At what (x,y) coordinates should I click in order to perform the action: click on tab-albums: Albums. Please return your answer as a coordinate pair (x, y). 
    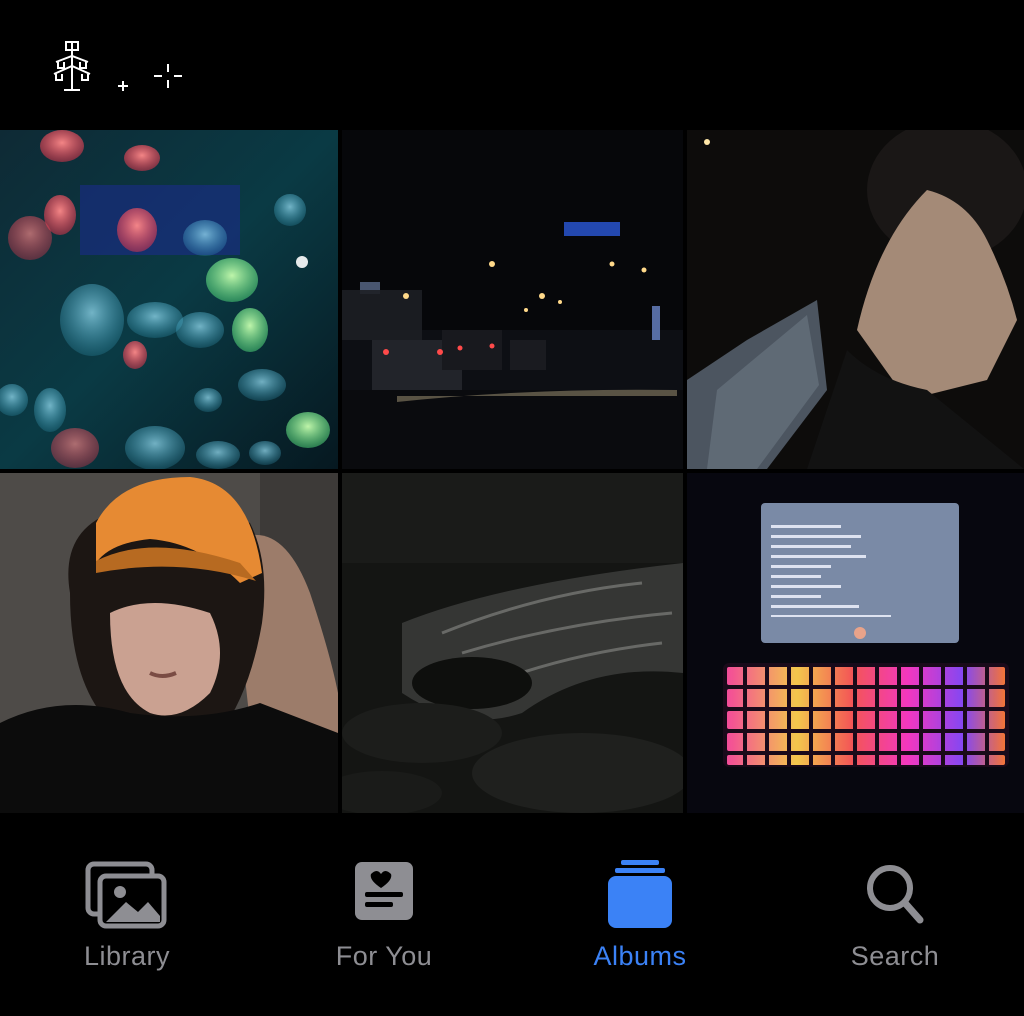
    Looking at the image, I should click on (640, 915).